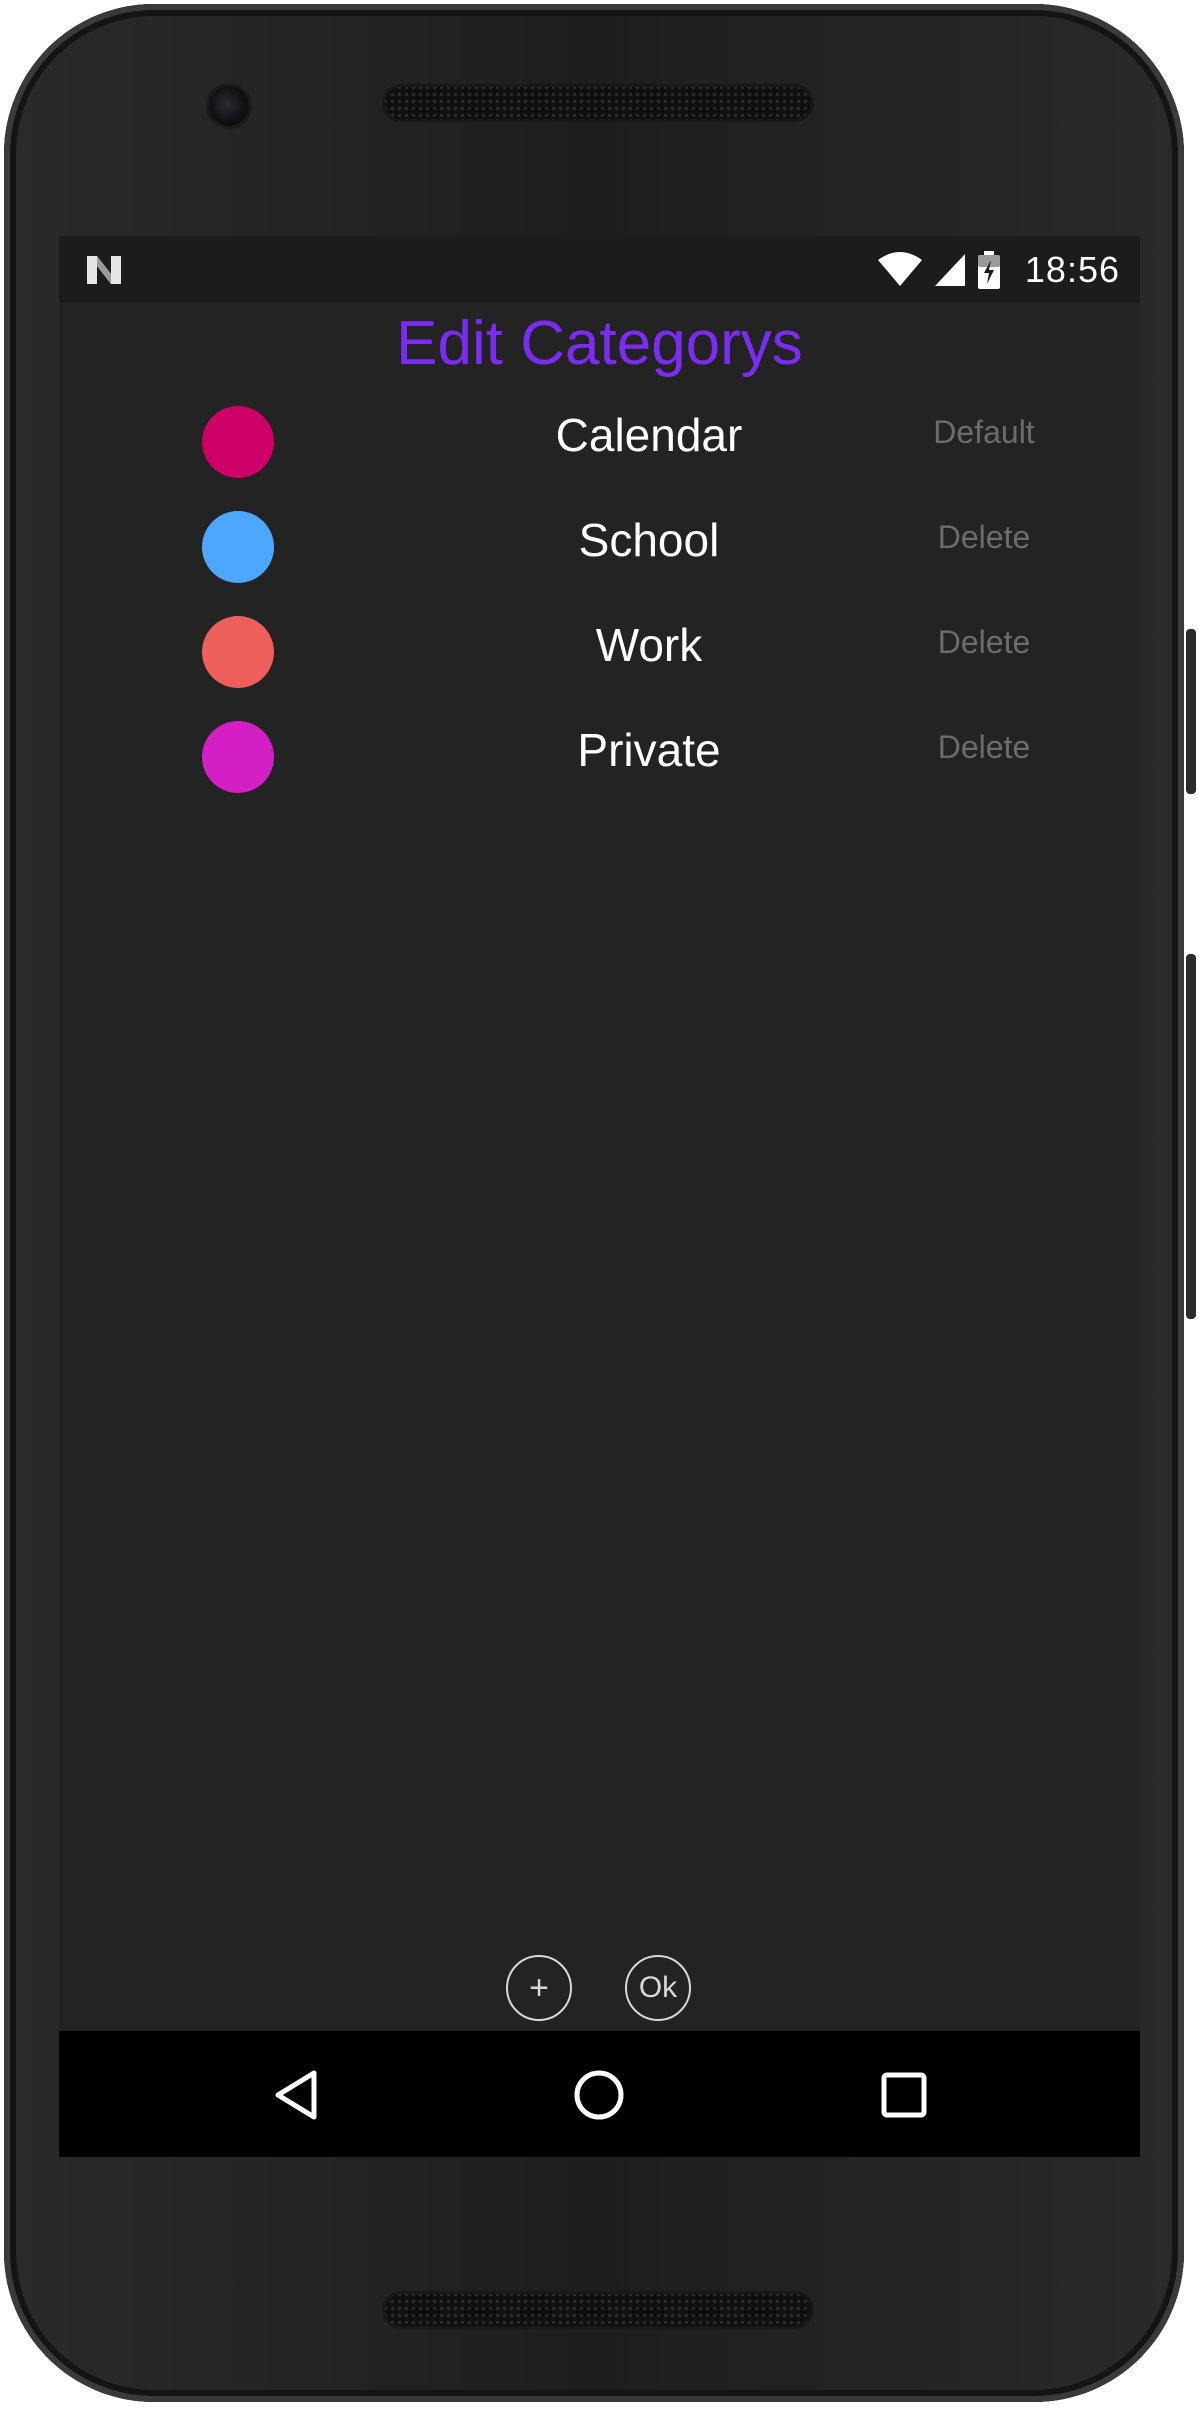  Describe the element at coordinates (899, 269) in the screenshot. I see `wifi-icon` at that location.